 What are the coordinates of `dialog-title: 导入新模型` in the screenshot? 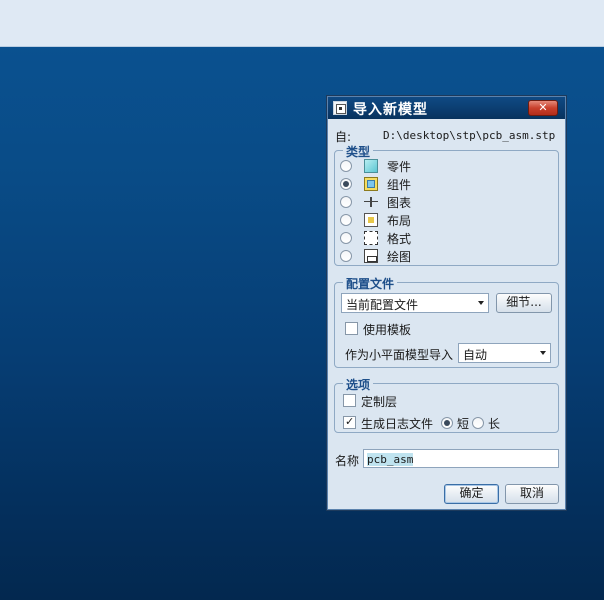 It's located at (390, 110).